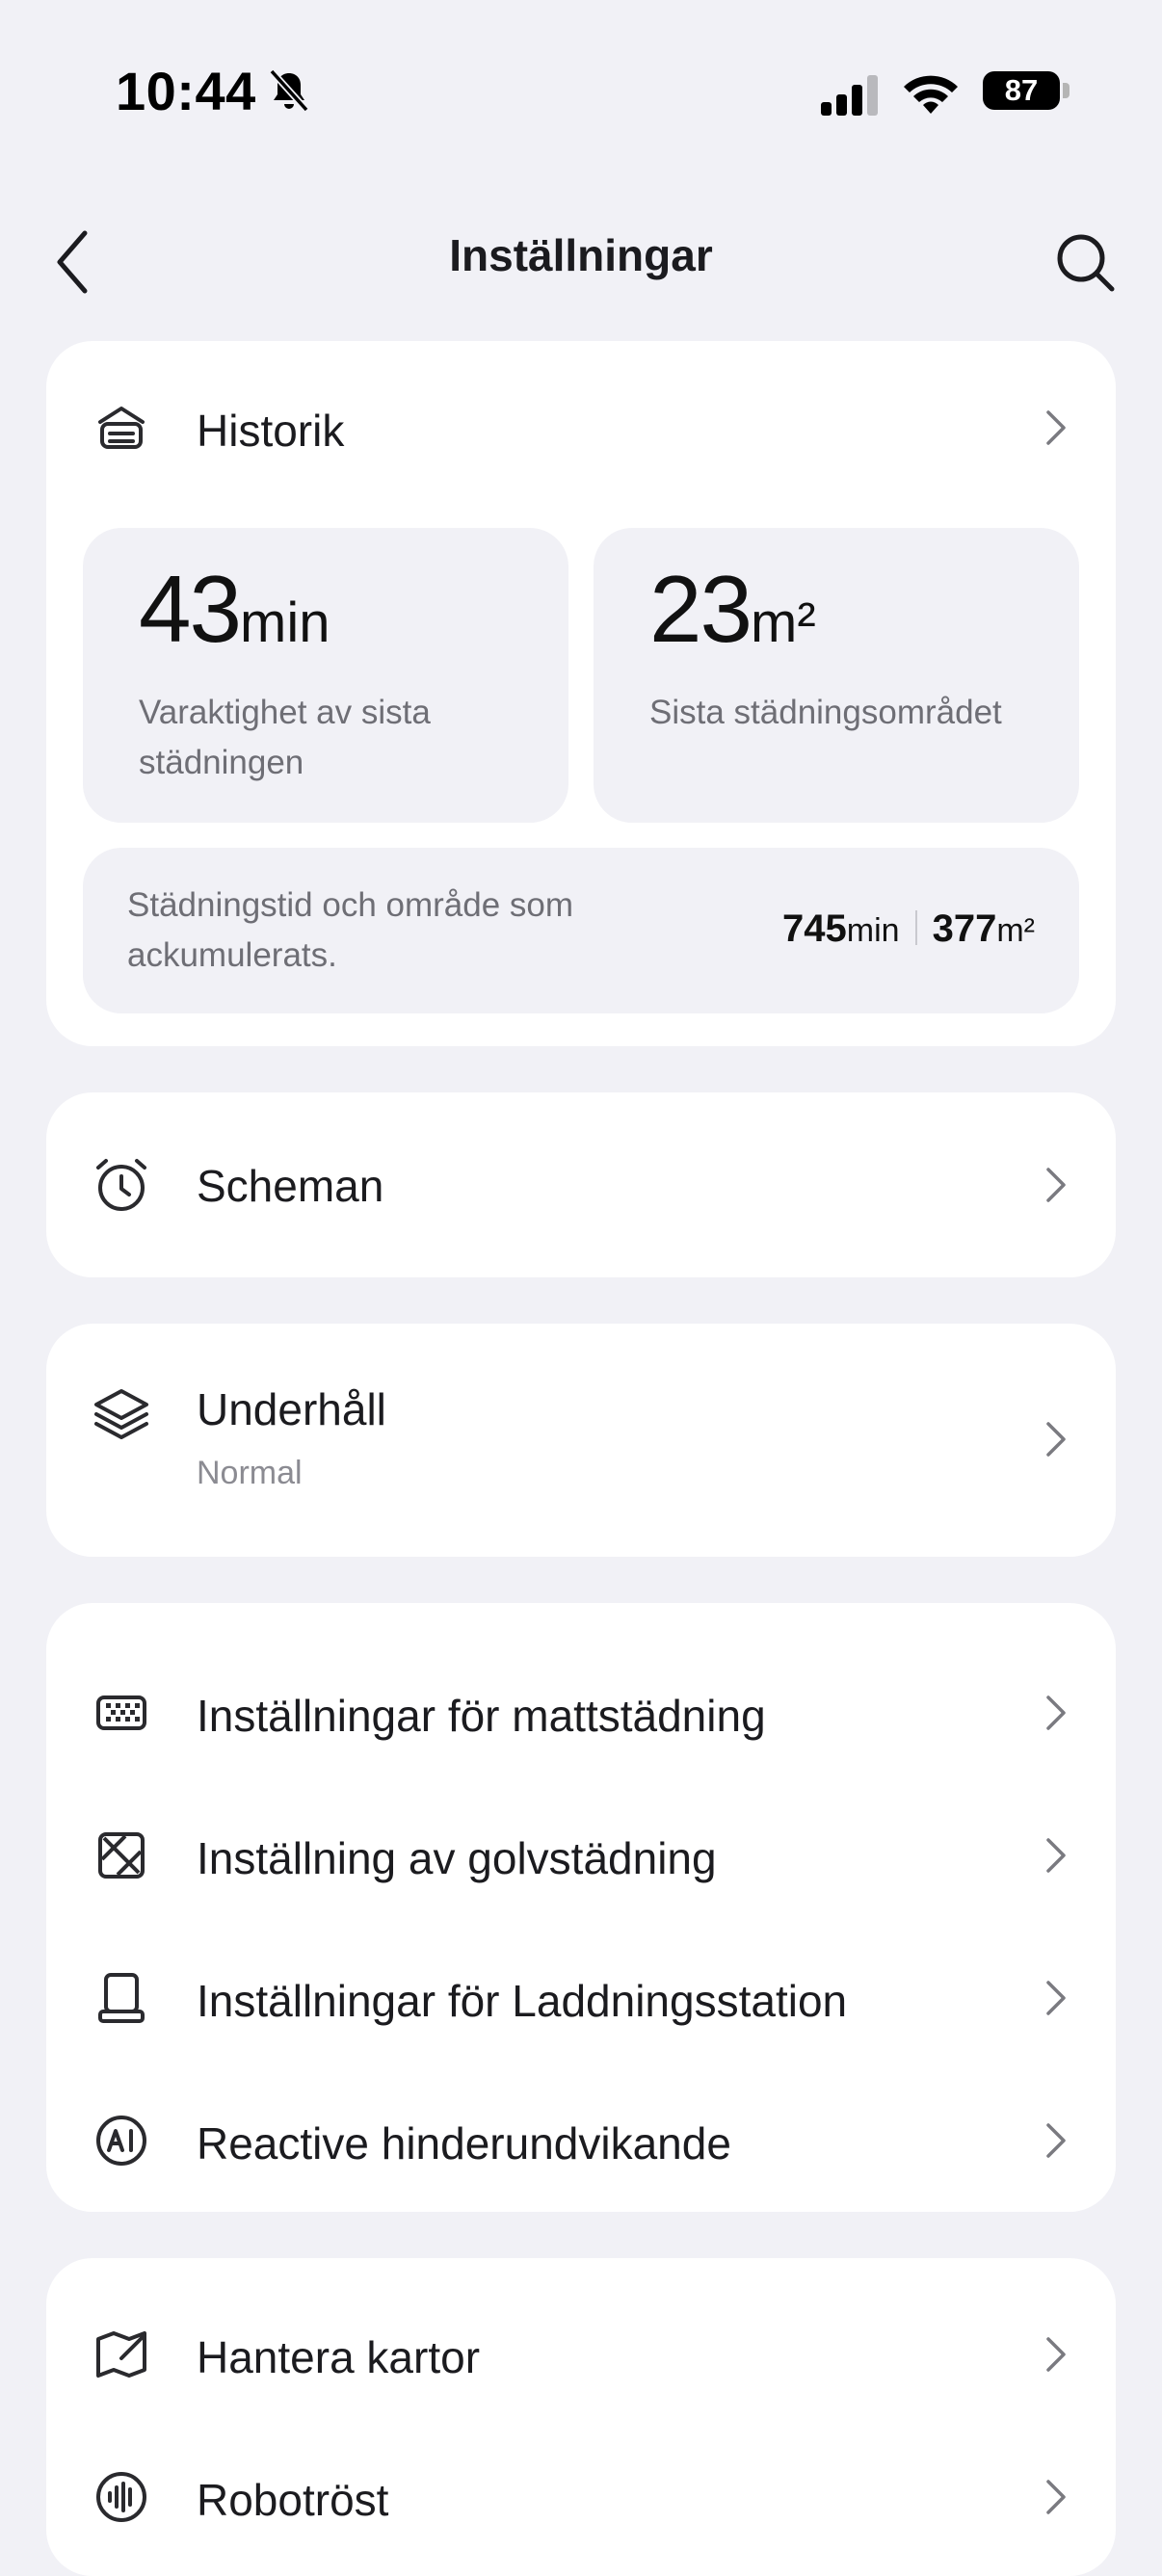 The image size is (1162, 2576). Describe the element at coordinates (581, 86) in the screenshot. I see `status-bar: 10:44 87` at that location.